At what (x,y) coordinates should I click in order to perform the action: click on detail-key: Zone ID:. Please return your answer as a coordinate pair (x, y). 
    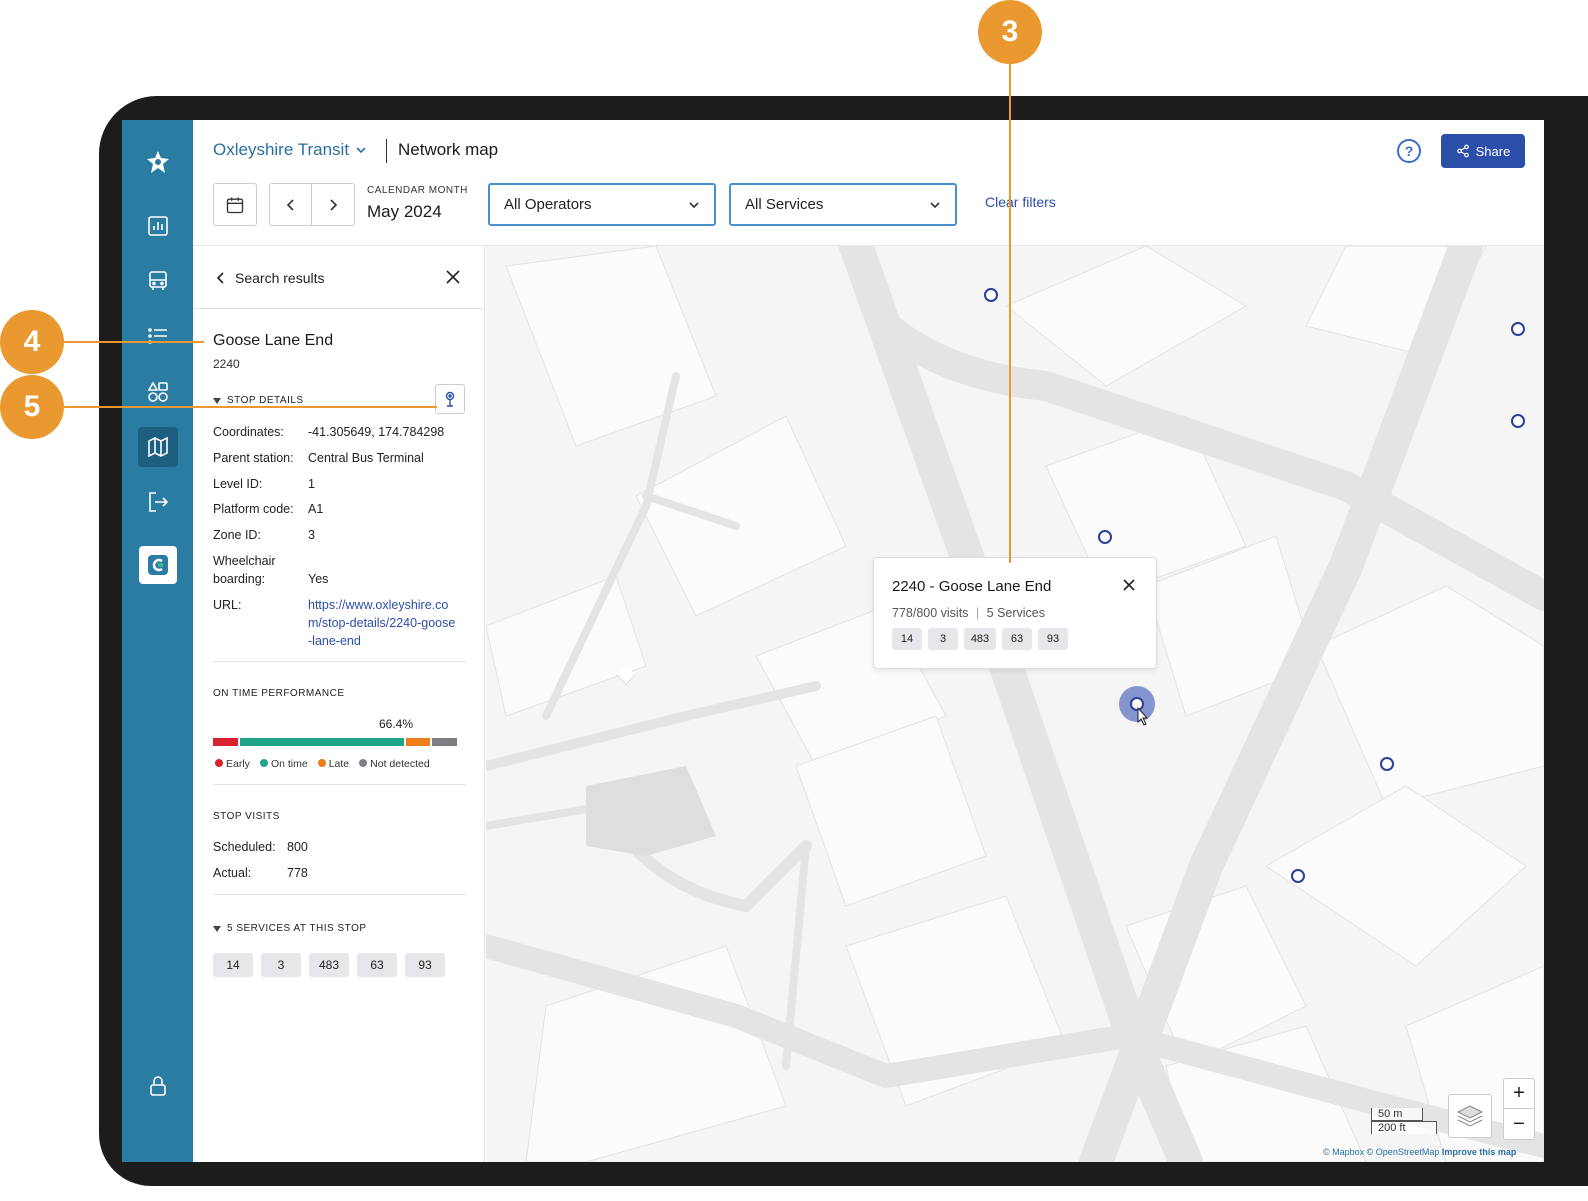
    Looking at the image, I should click on (237, 535).